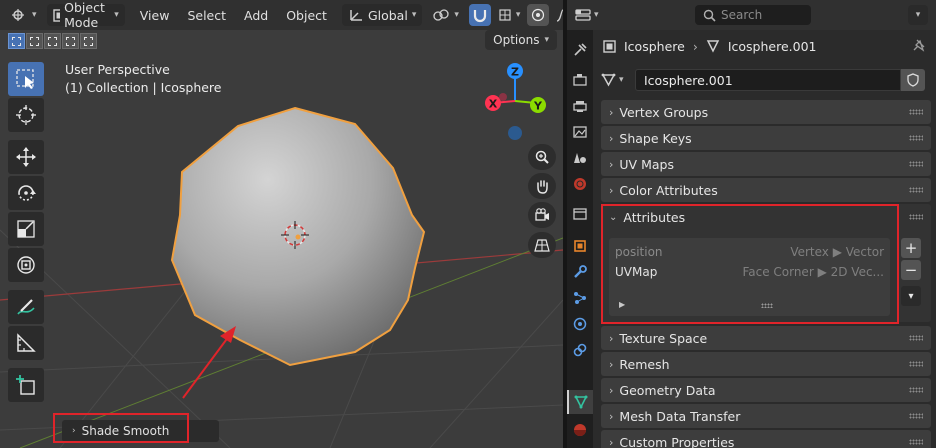 This screenshot has width=936, height=448. What do you see at coordinates (611, 338) in the screenshot?
I see `chevron-right-icon: ›` at bounding box center [611, 338].